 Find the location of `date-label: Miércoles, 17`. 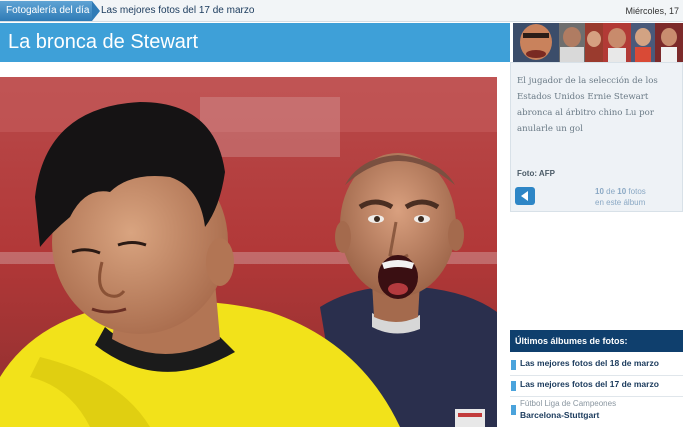

date-label: Miércoles, 17 is located at coordinates (652, 11).